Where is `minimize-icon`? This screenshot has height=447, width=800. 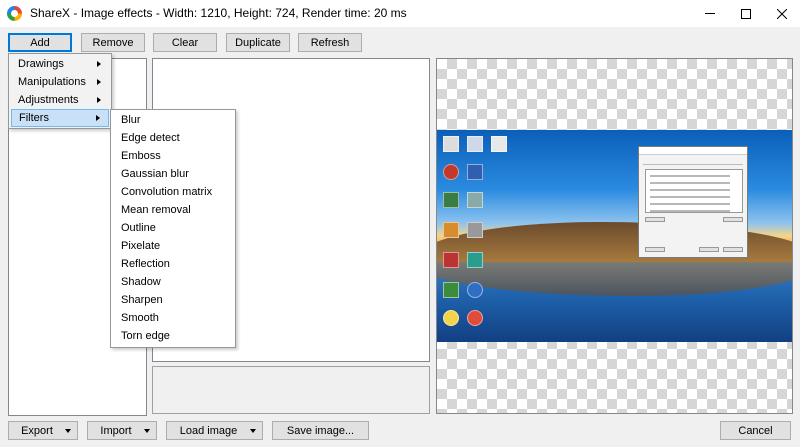
minimize-icon is located at coordinates (710, 13).